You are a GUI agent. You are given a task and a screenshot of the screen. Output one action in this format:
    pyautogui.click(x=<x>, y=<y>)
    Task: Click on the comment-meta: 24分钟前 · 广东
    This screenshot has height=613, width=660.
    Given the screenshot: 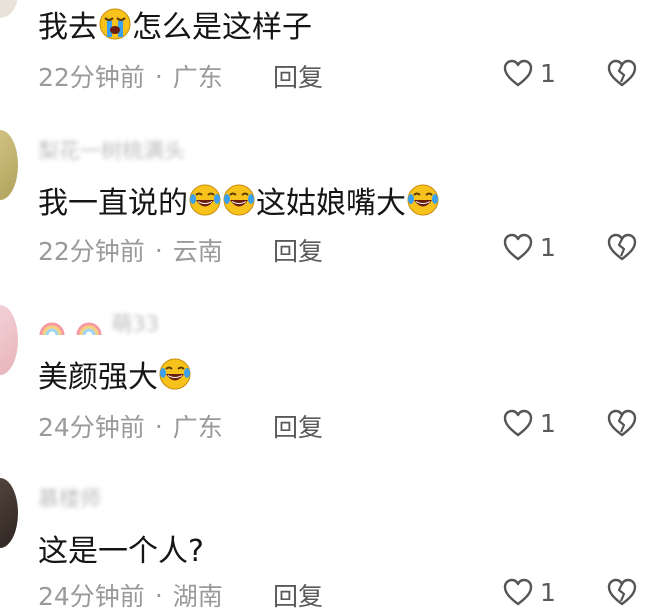 What is the action you would take?
    pyautogui.click(x=130, y=426)
    